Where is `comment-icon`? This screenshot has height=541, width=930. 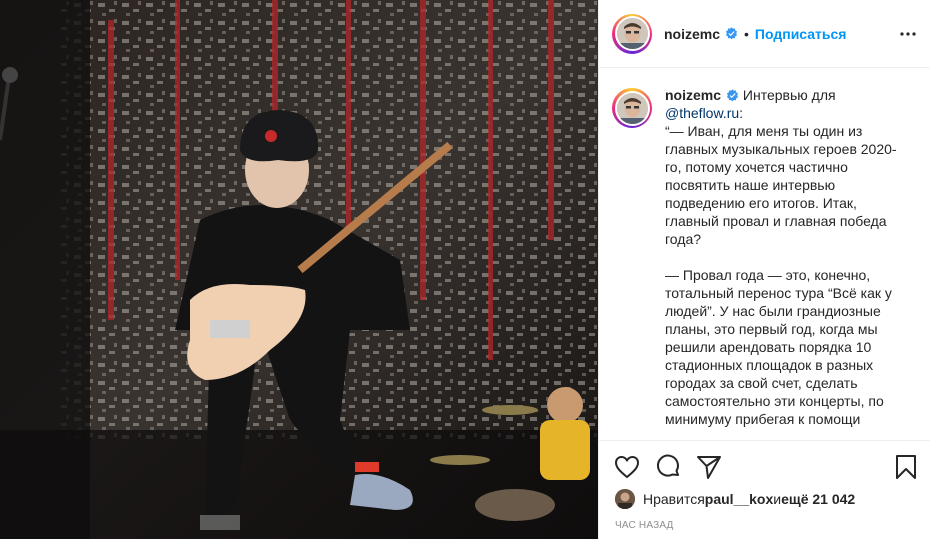 comment-icon is located at coordinates (668, 467).